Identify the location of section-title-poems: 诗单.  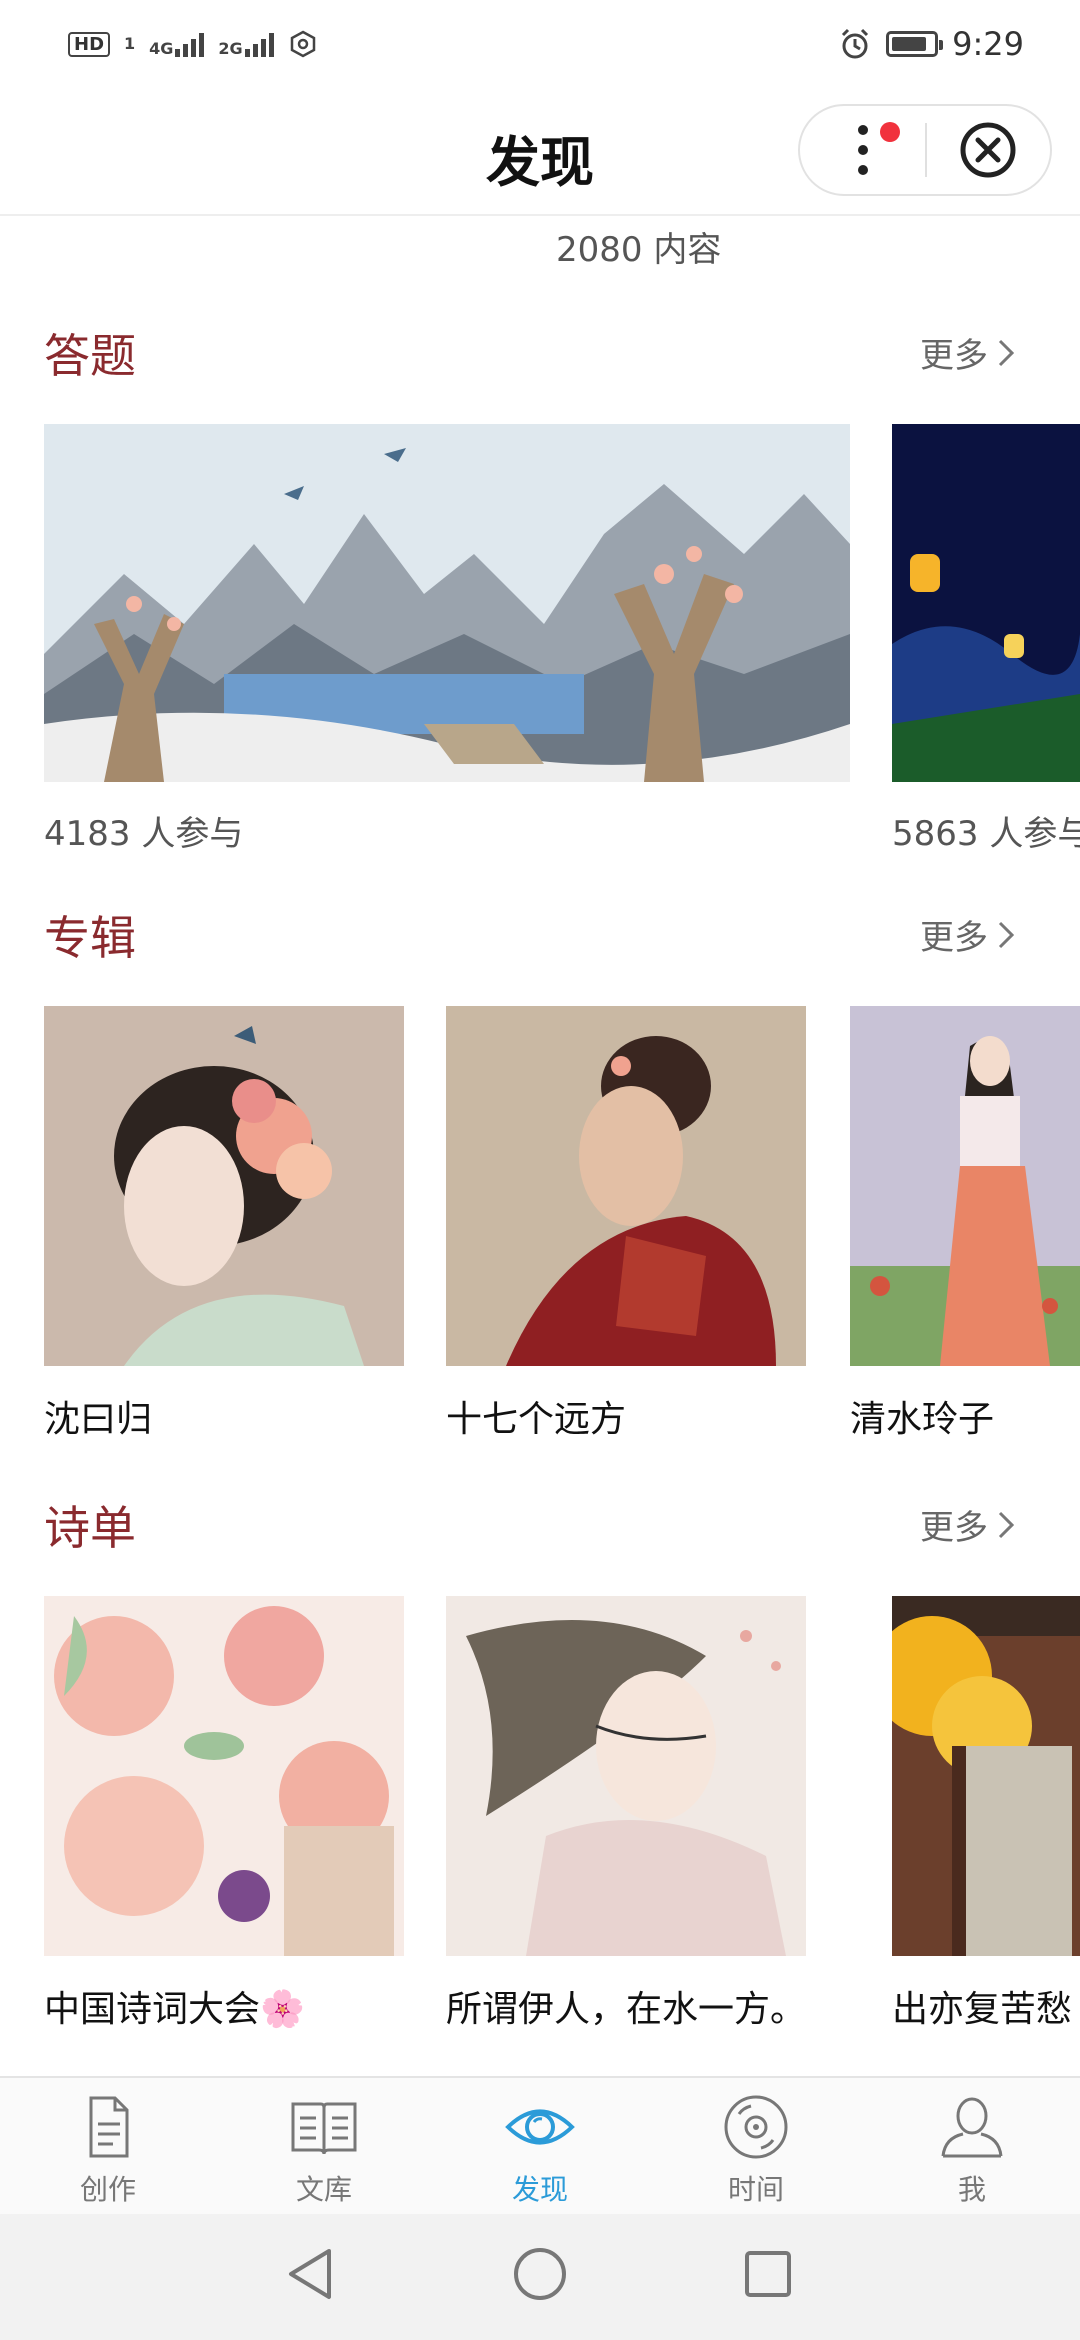
(90, 1528).